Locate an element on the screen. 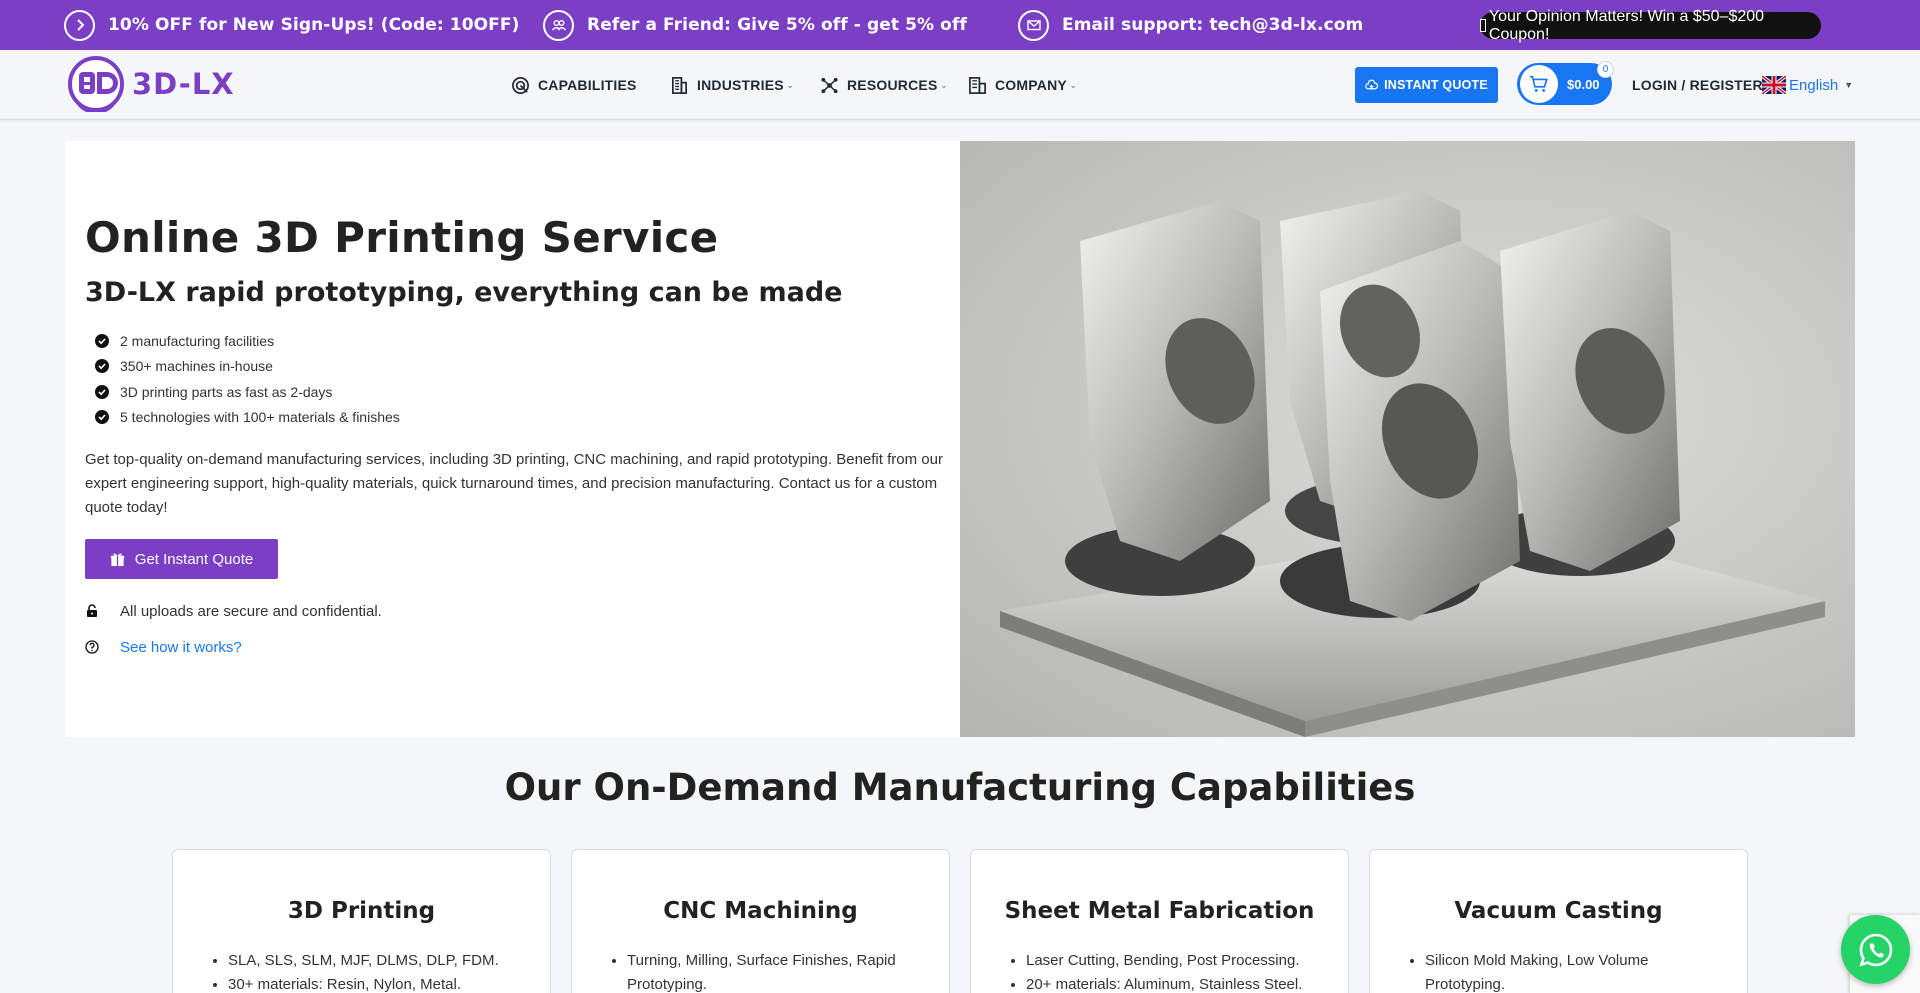 The image size is (1920, 993). list-item: SLA, SLS, SLM, MJF, DLMS, DLP, FDM. is located at coordinates (378, 961).